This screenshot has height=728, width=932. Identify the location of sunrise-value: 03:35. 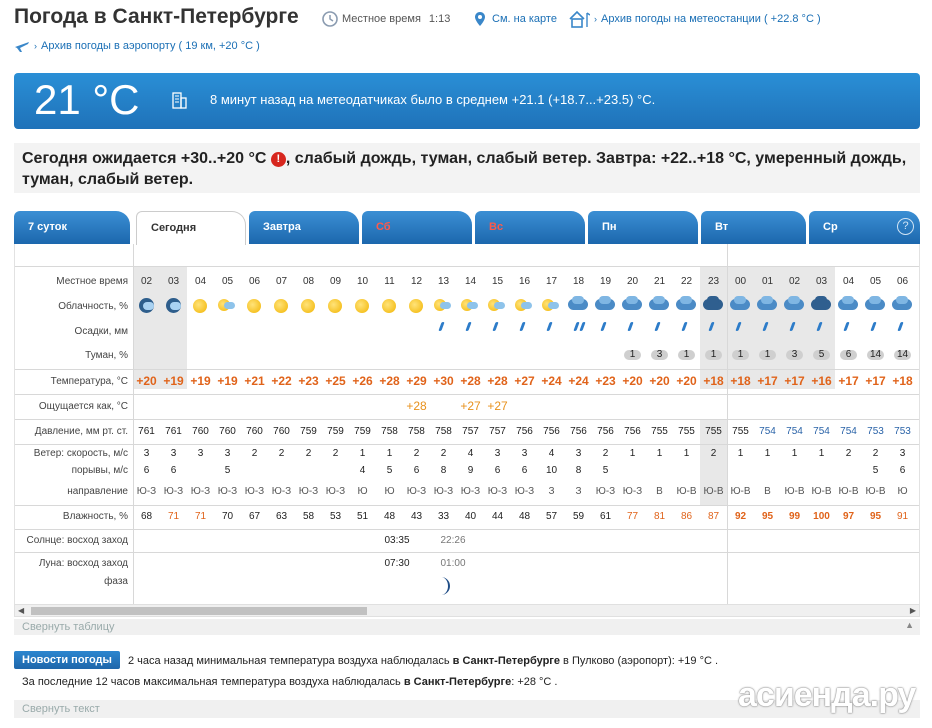
(397, 540).